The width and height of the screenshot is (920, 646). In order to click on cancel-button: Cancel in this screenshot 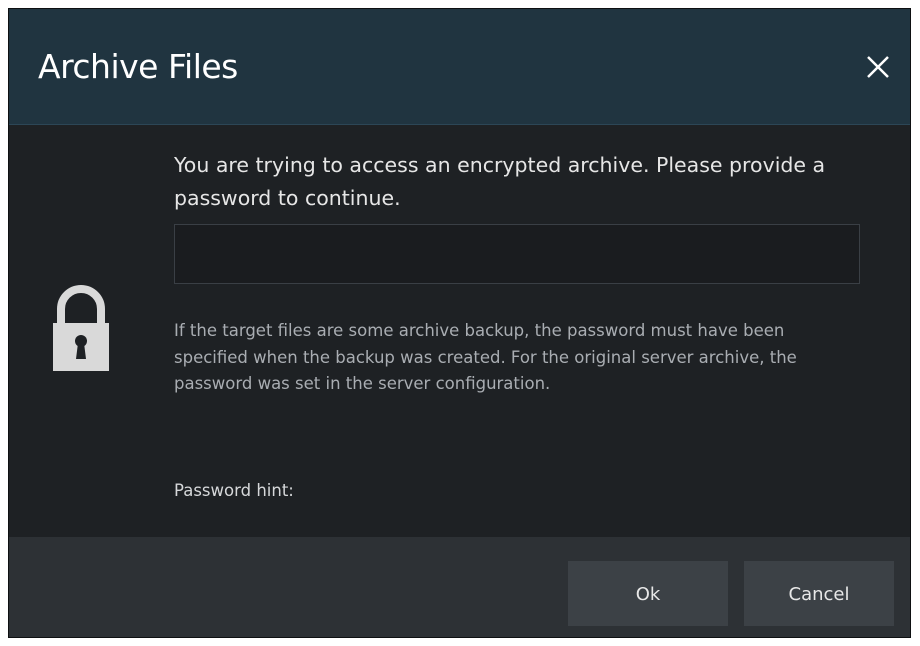, I will do `click(819, 593)`.